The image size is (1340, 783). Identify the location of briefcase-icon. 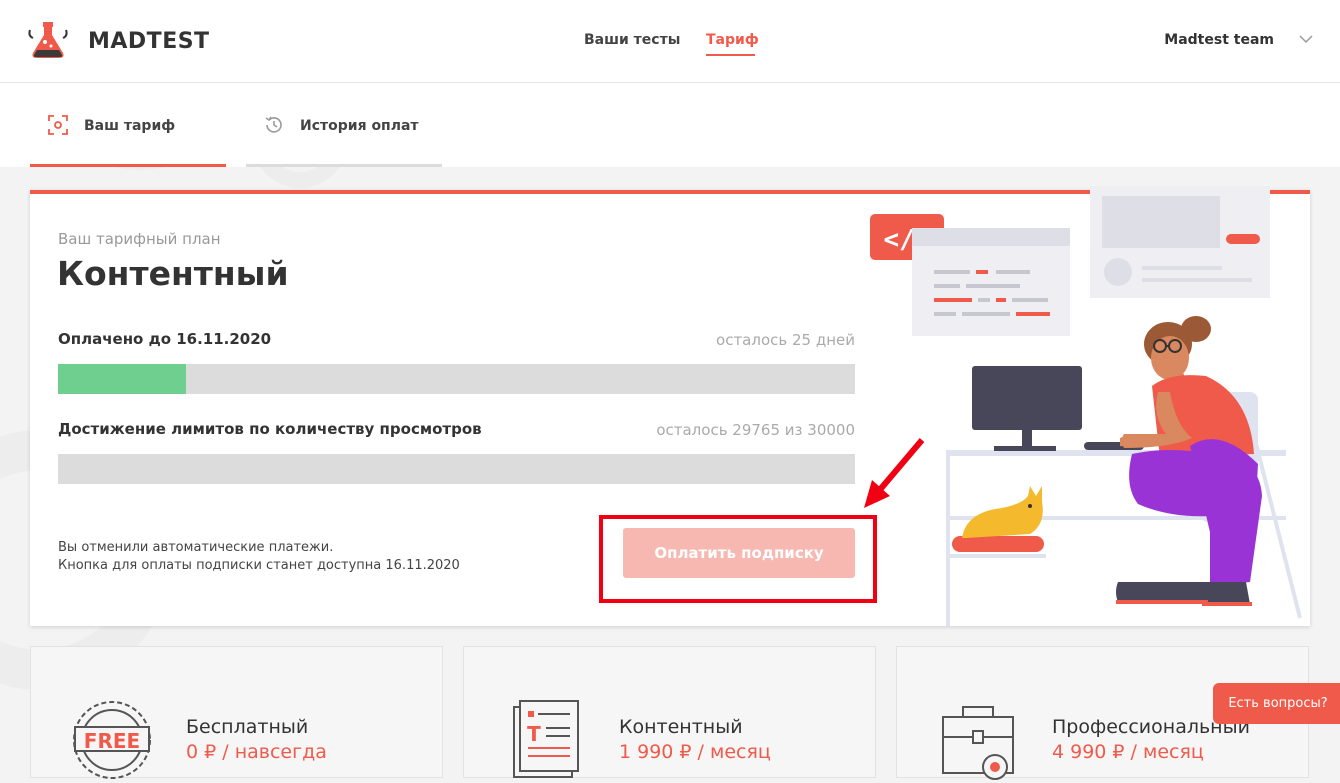
(978, 743).